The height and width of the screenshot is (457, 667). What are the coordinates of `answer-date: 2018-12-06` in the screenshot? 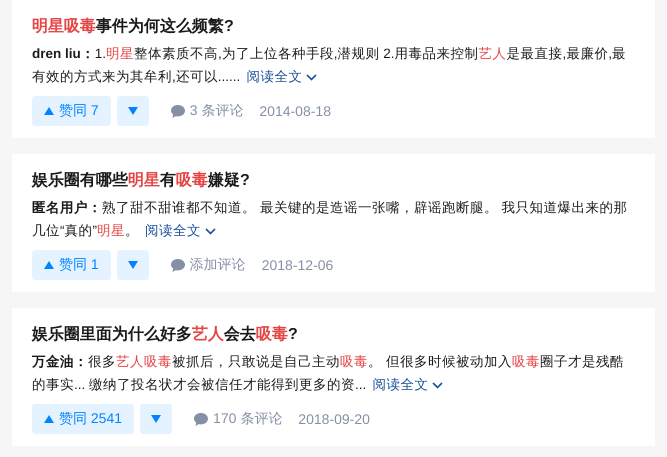 It's located at (298, 265).